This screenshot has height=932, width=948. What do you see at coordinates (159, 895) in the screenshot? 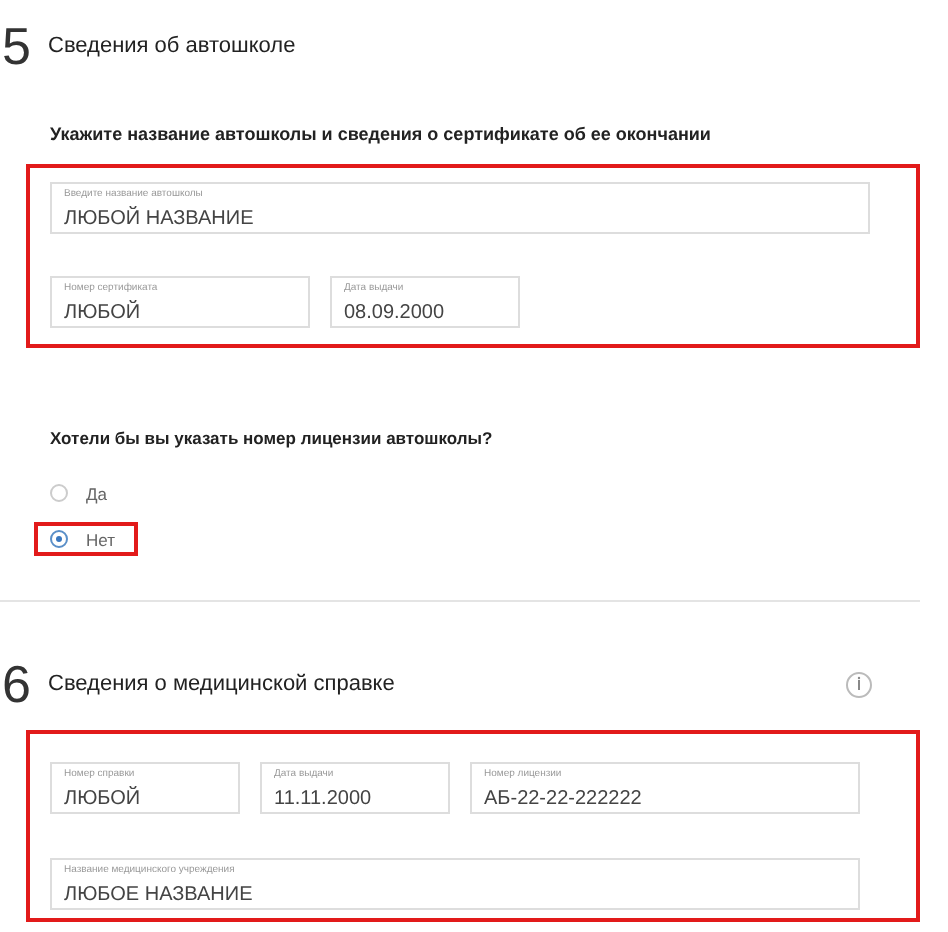
I see `field-value: ЛЮБОЕ НАЗВАНИЕ` at bounding box center [159, 895].